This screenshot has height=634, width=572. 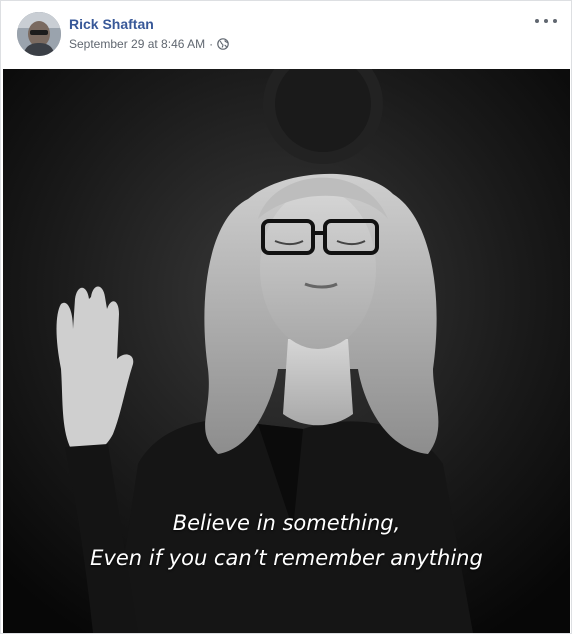 What do you see at coordinates (286, 35) in the screenshot?
I see `post-header: Rick Shaftan September 29 at 8:46 AM ·` at bounding box center [286, 35].